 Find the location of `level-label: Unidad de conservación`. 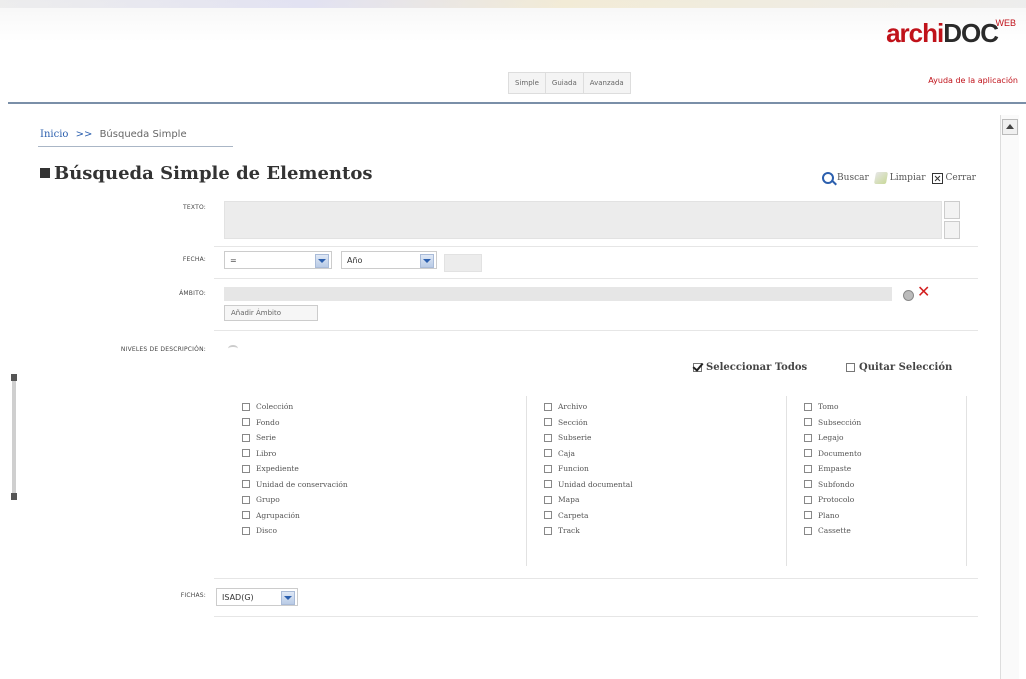

level-label: Unidad de conservación is located at coordinates (302, 484).